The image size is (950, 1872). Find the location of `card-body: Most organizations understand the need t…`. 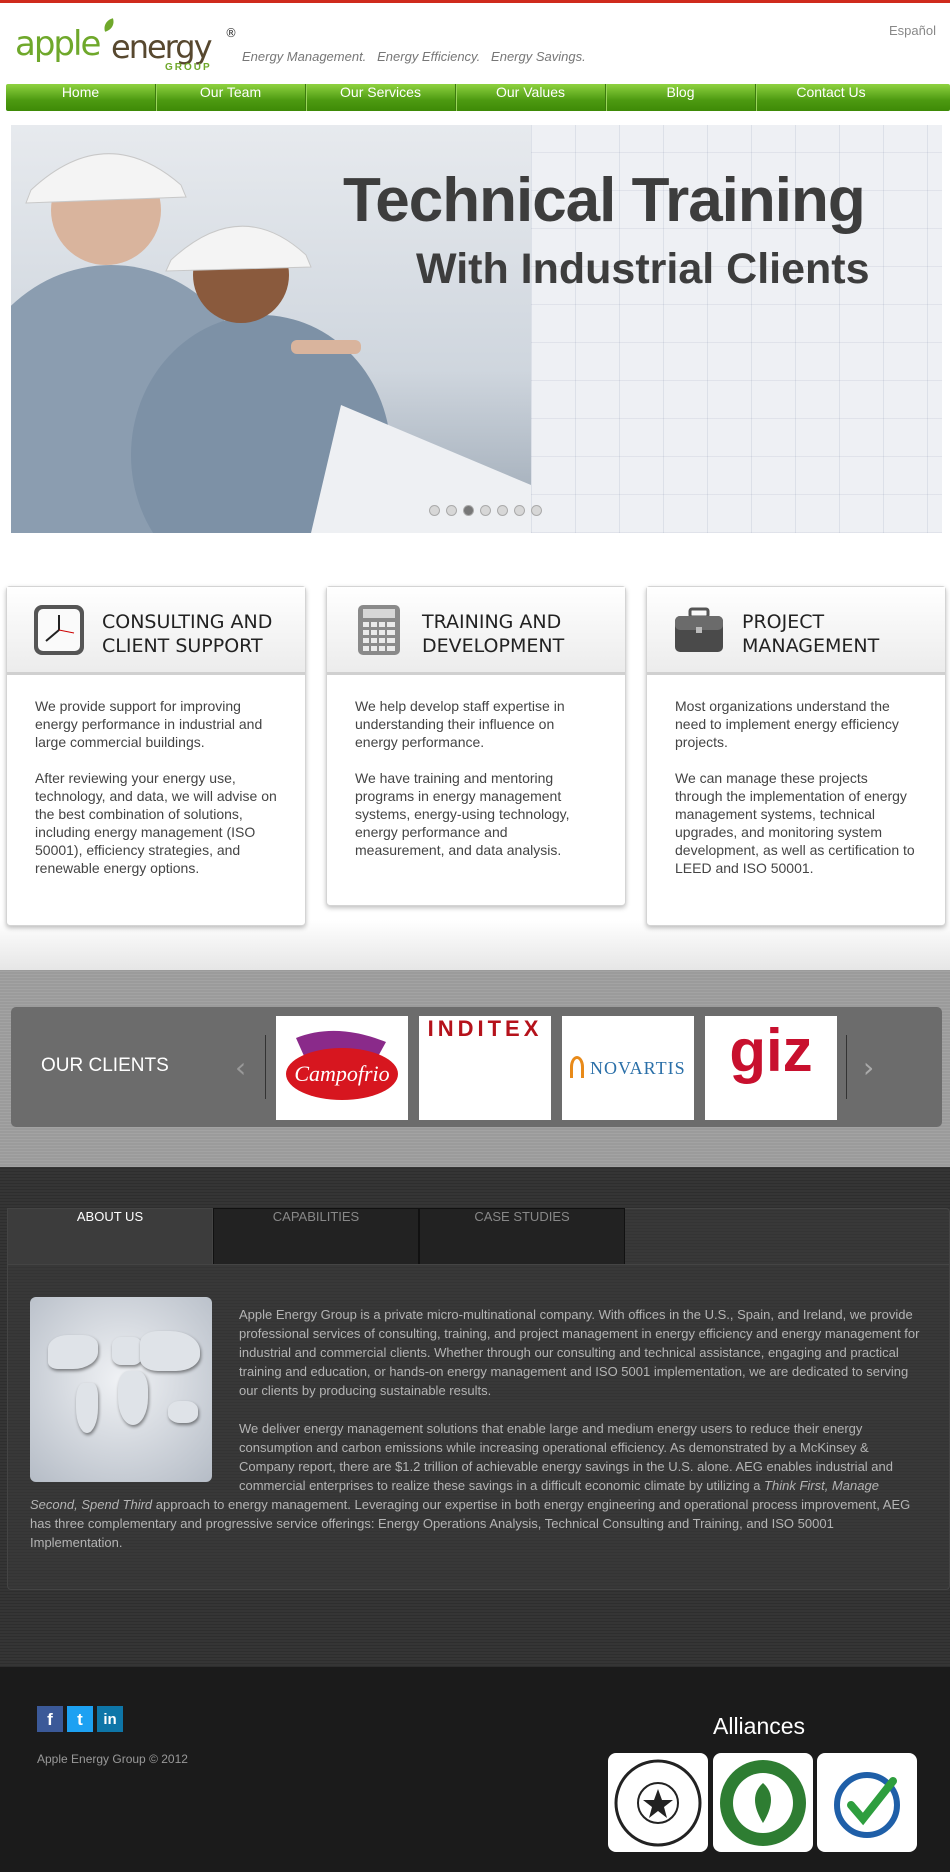

card-body: Most organizations understand the need t… is located at coordinates (796, 800).